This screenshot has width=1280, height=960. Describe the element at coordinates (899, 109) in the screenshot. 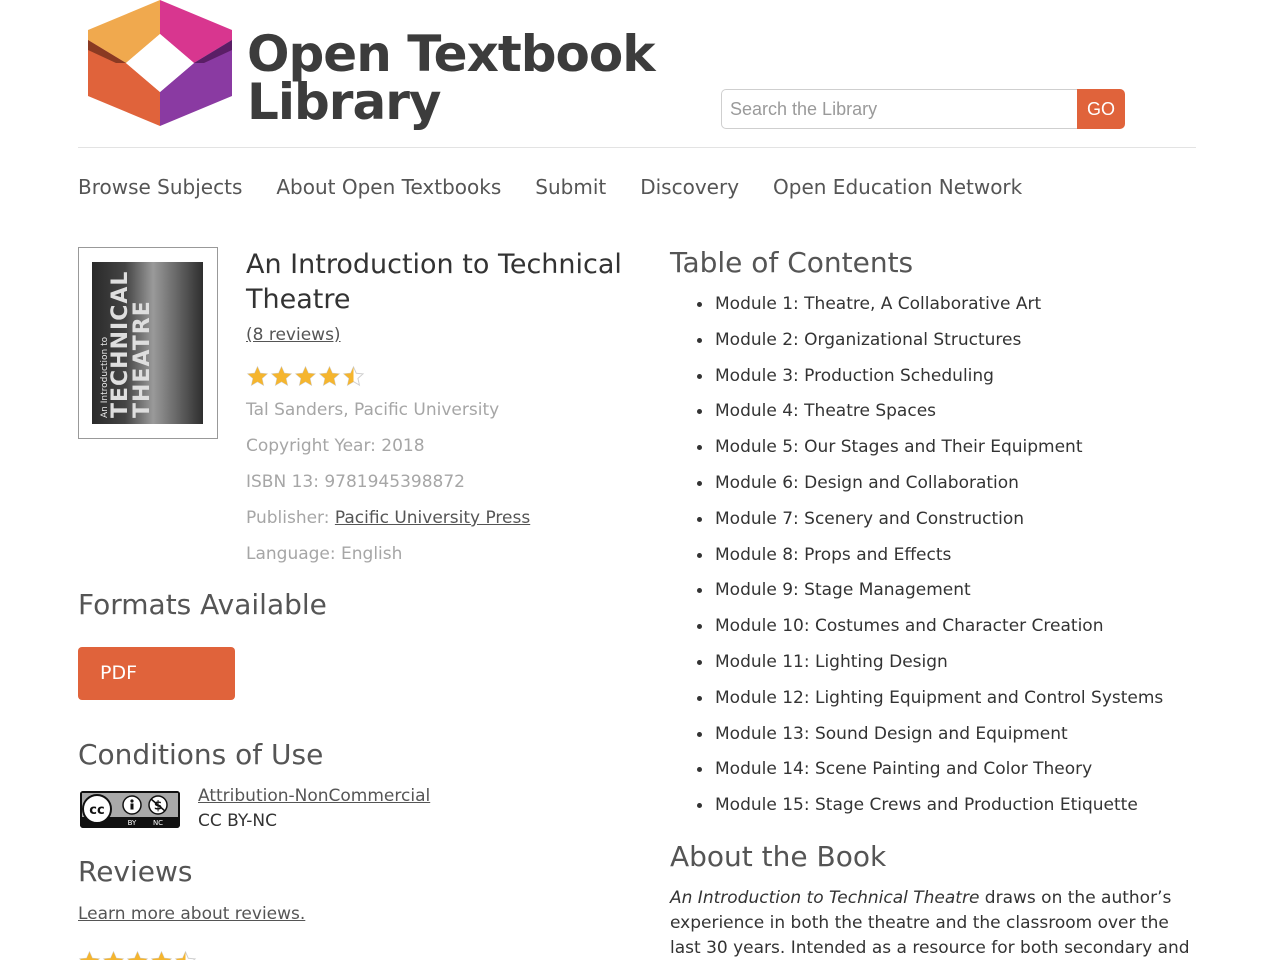

I see `search-input` at that location.